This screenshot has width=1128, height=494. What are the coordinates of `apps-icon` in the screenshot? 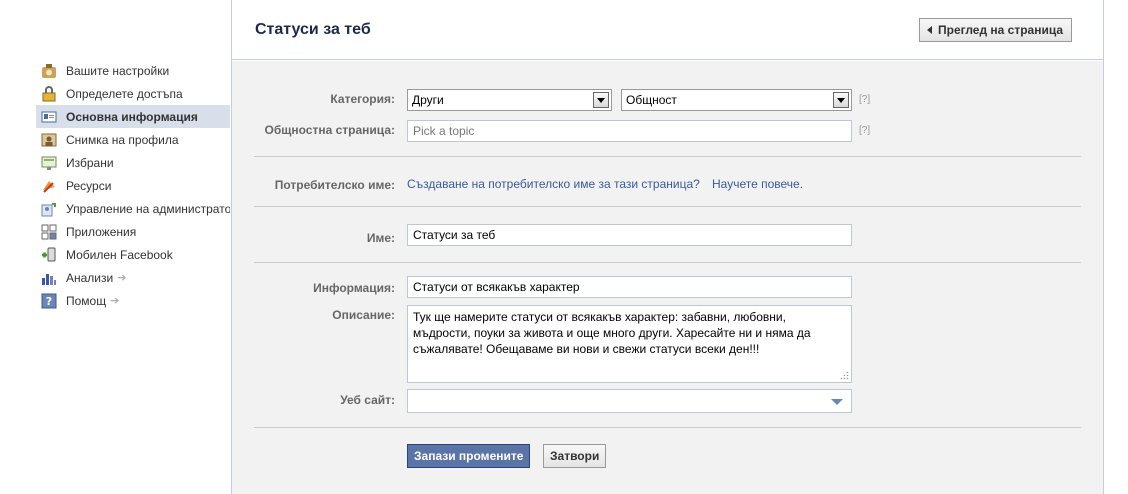 It's located at (49, 231).